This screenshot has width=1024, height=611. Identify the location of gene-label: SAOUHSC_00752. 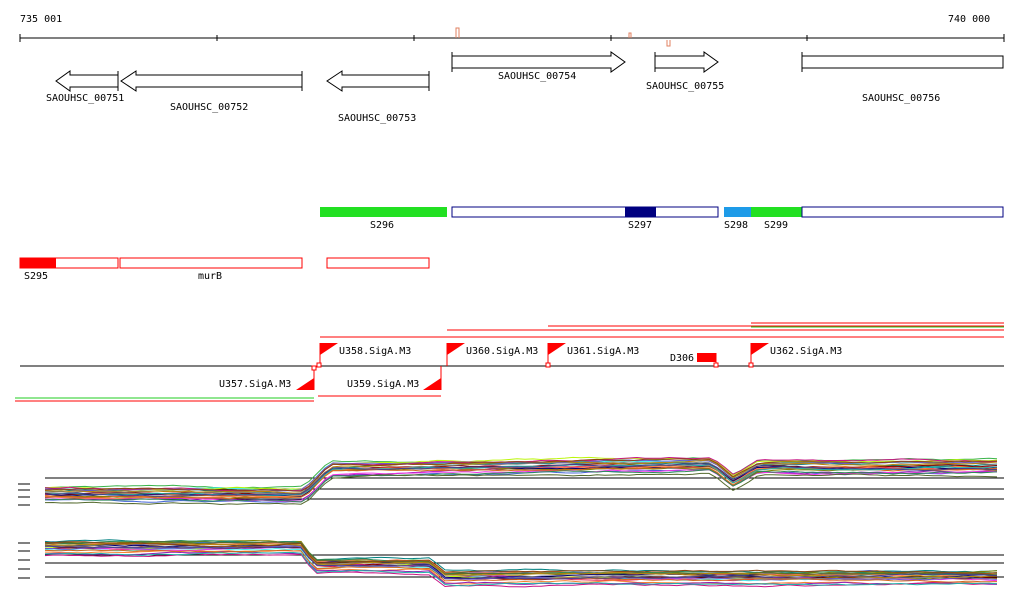
(209, 107).